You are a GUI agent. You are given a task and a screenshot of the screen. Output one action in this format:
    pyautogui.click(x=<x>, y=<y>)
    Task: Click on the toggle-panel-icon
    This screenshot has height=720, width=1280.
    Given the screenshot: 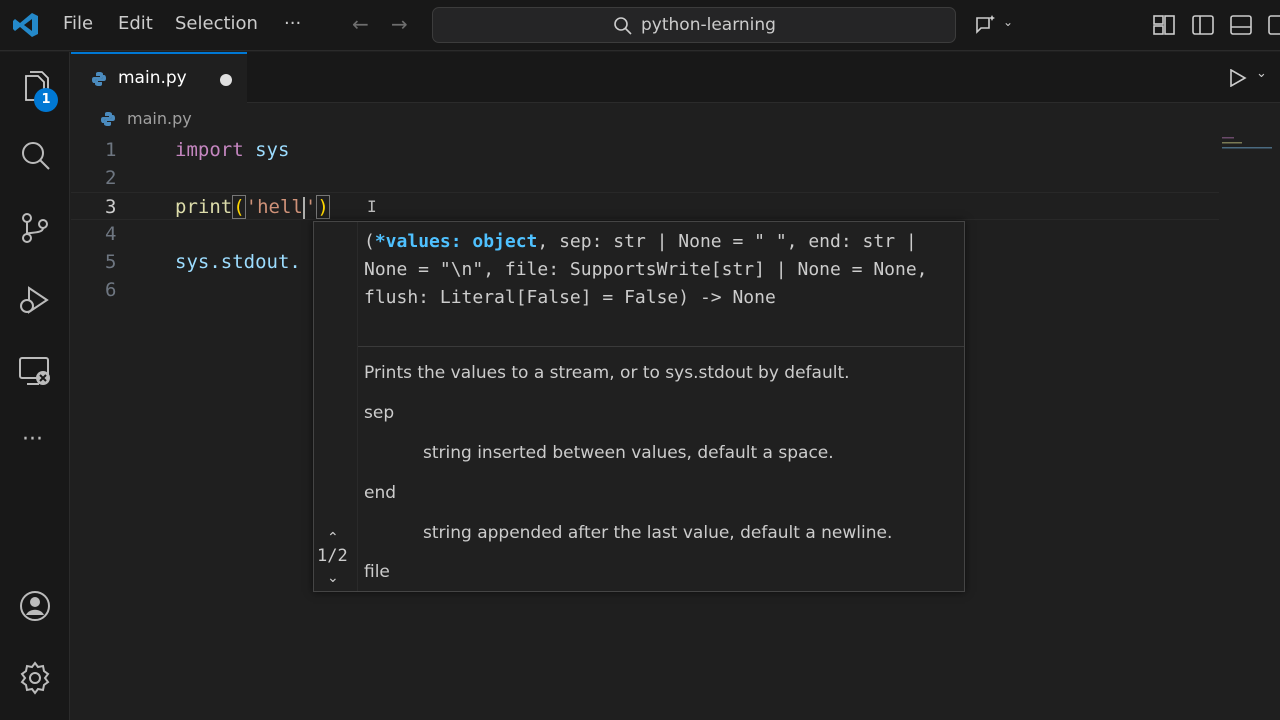 What is the action you would take?
    pyautogui.click(x=1241, y=25)
    